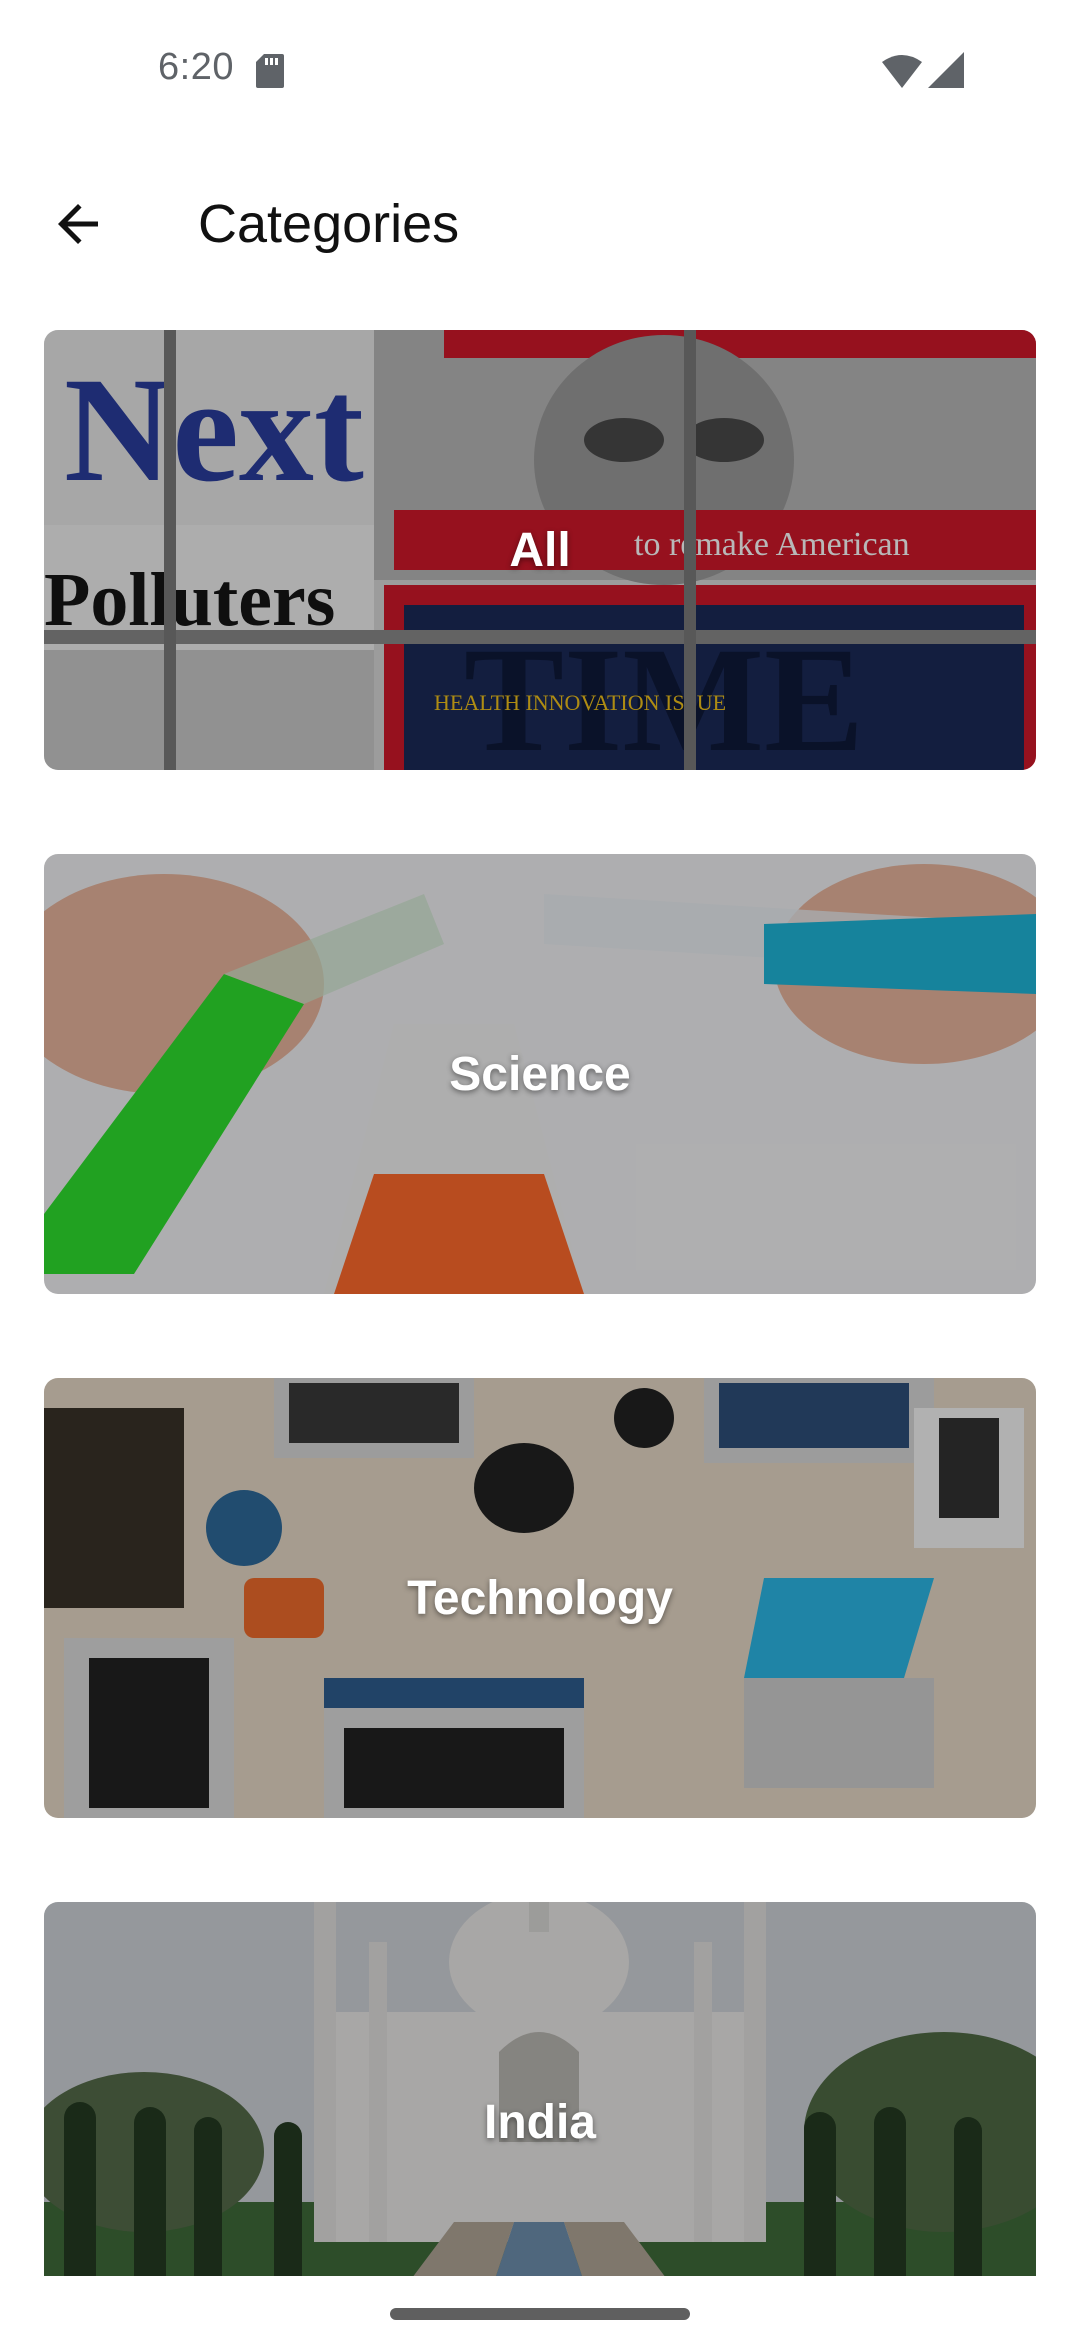  I want to click on status-bar: 6:20, so click(540, 70).